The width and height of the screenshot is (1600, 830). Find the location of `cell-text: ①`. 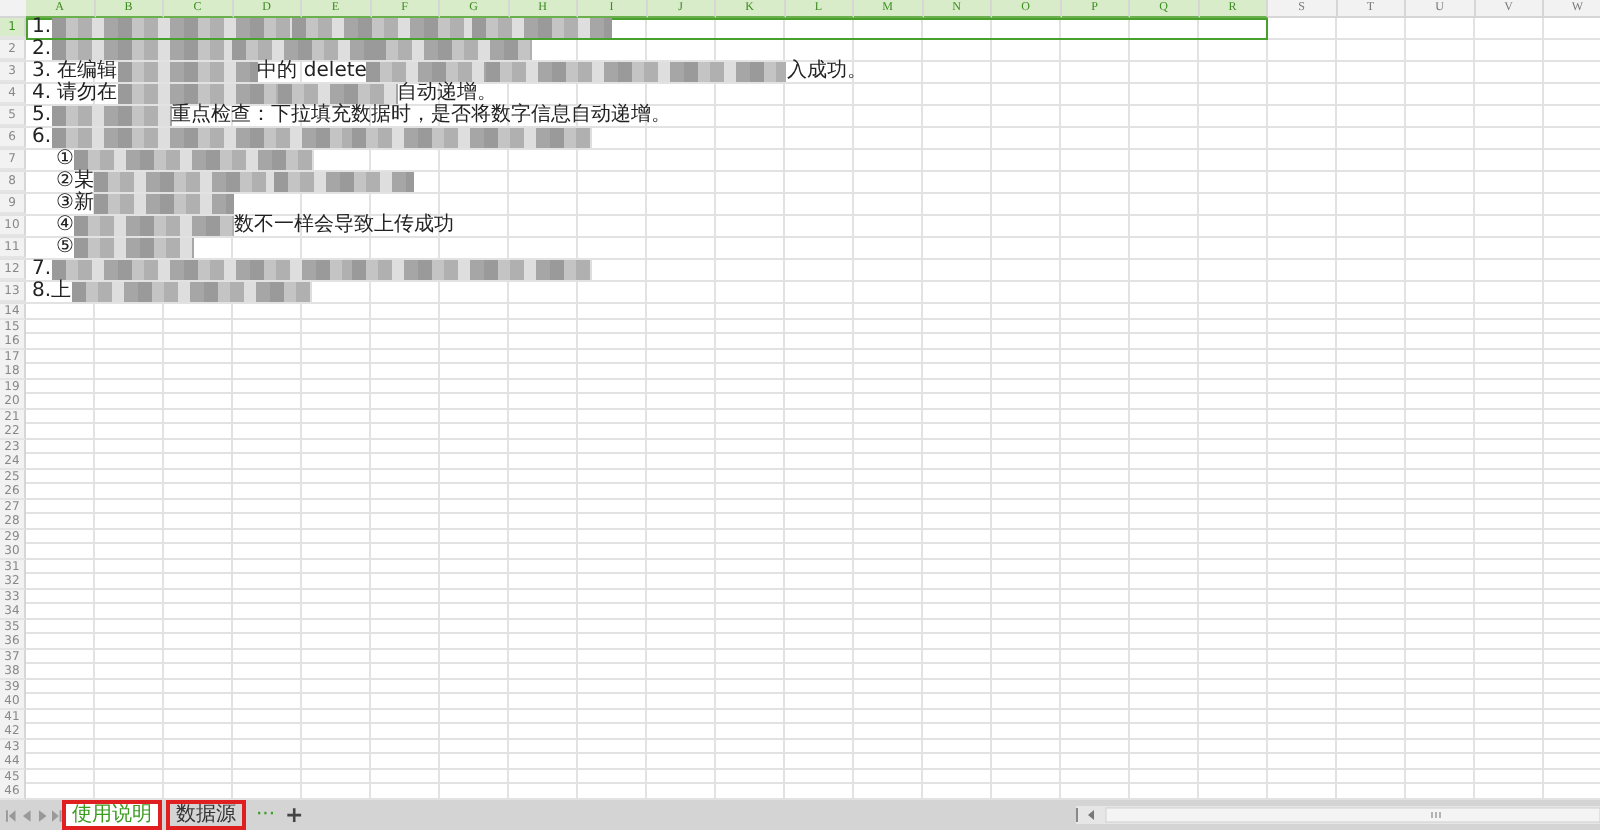

cell-text: ① is located at coordinates (65, 160).